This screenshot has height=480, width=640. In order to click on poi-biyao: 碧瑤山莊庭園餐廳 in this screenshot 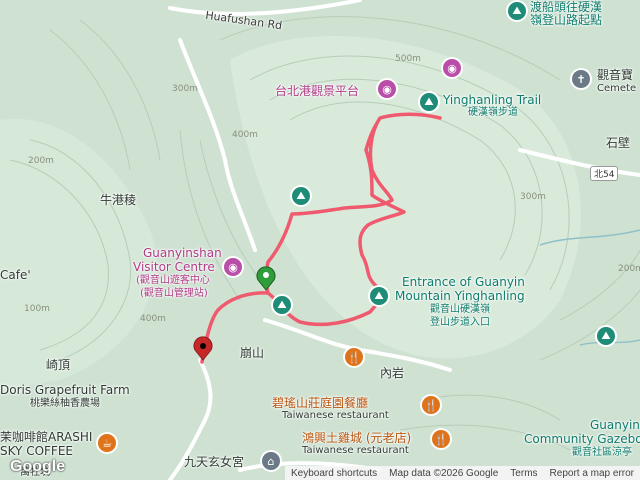, I will do `click(320, 403)`.